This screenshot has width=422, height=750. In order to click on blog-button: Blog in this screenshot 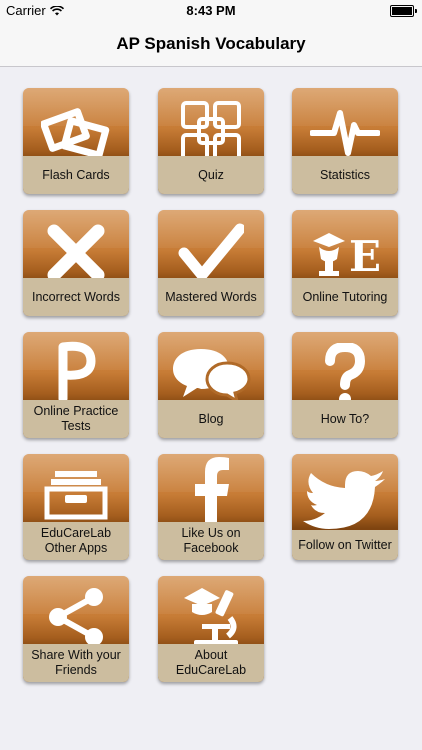, I will do `click(211, 385)`.